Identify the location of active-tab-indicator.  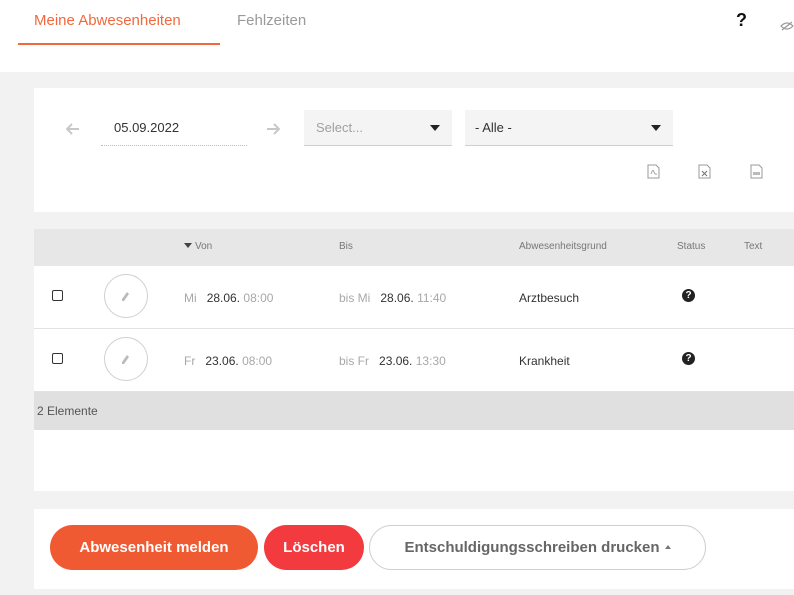
(119, 44).